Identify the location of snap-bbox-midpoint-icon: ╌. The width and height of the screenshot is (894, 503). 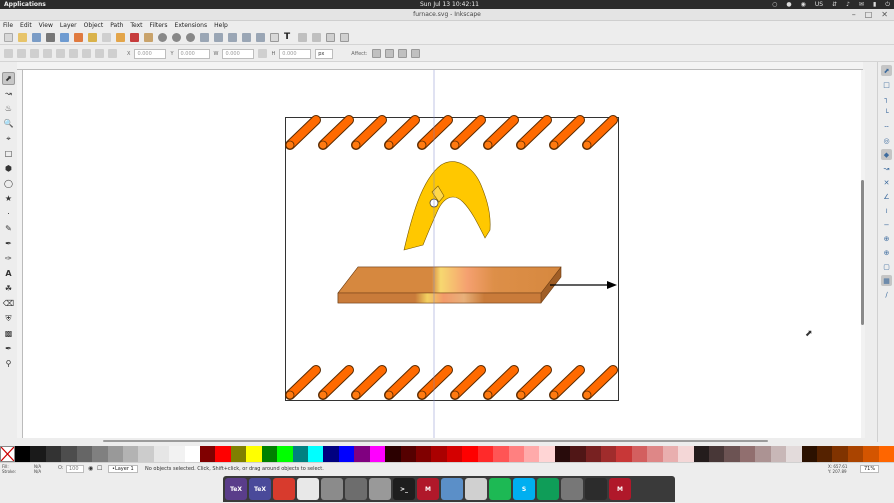
(886, 126).